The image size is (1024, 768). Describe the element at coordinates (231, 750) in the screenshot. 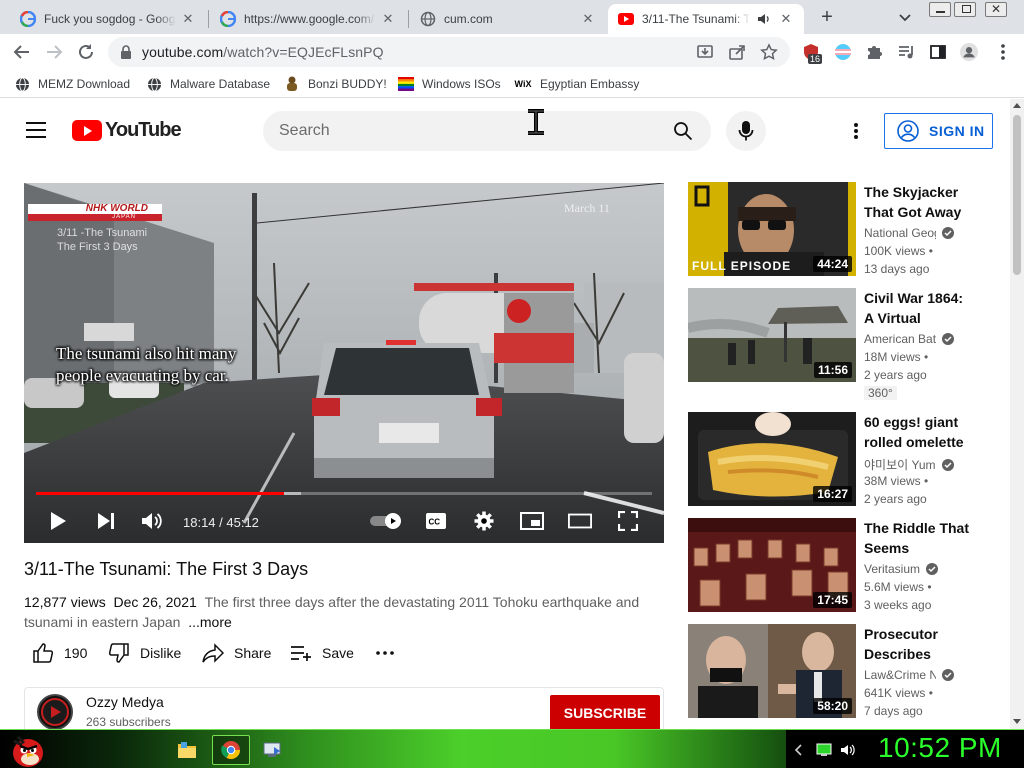

I see `chrome-icon` at that location.